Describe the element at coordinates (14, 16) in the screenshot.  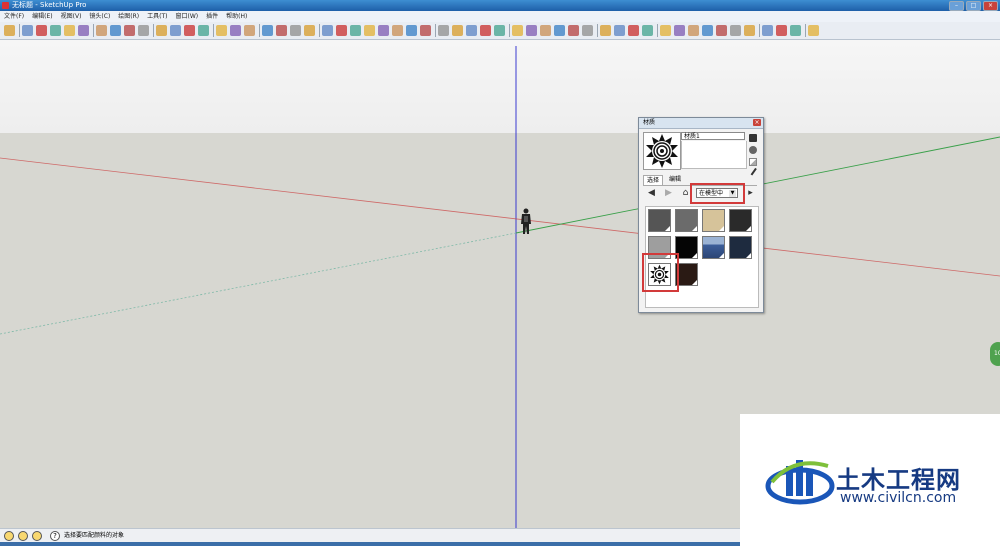
I see `menu-file: 文件(F)` at that location.